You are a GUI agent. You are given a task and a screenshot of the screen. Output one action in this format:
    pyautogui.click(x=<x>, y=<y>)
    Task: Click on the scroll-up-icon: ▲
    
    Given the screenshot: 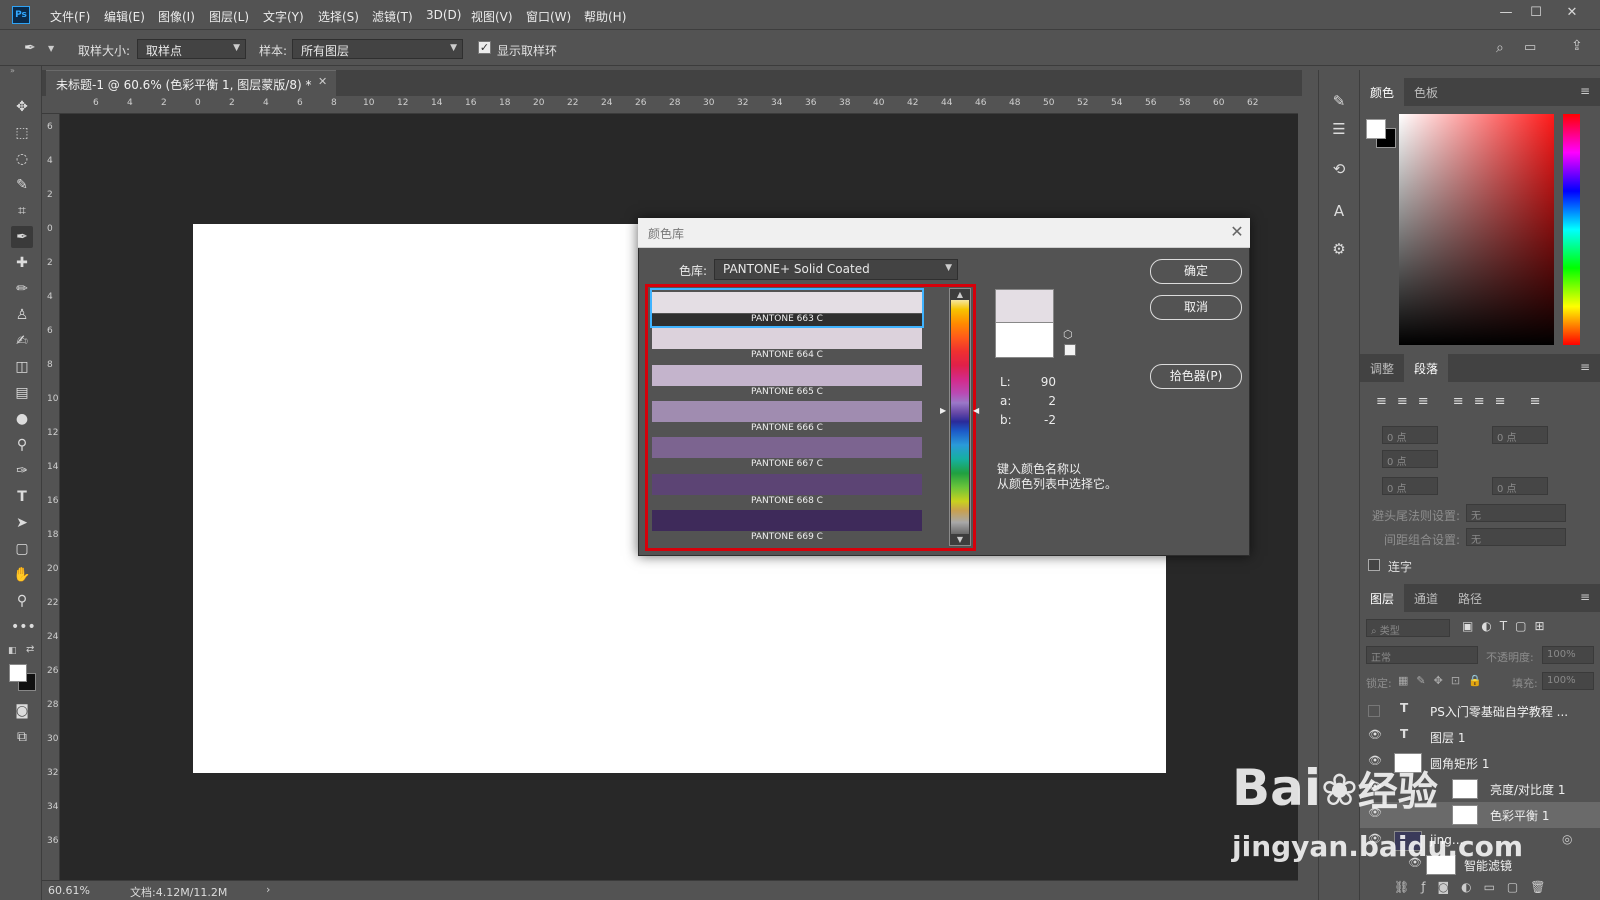 What is the action you would take?
    pyautogui.click(x=960, y=295)
    